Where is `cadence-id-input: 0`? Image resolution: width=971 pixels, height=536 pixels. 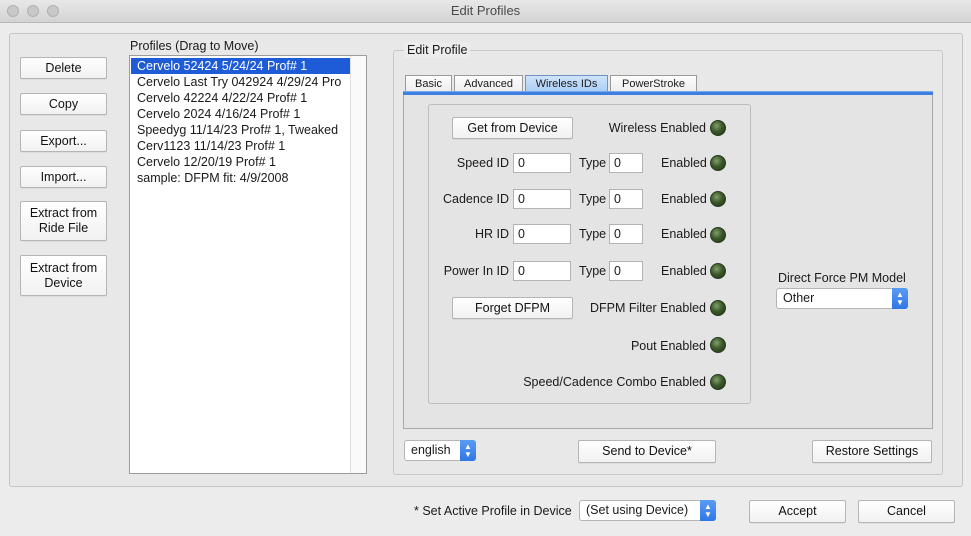 cadence-id-input: 0 is located at coordinates (542, 199).